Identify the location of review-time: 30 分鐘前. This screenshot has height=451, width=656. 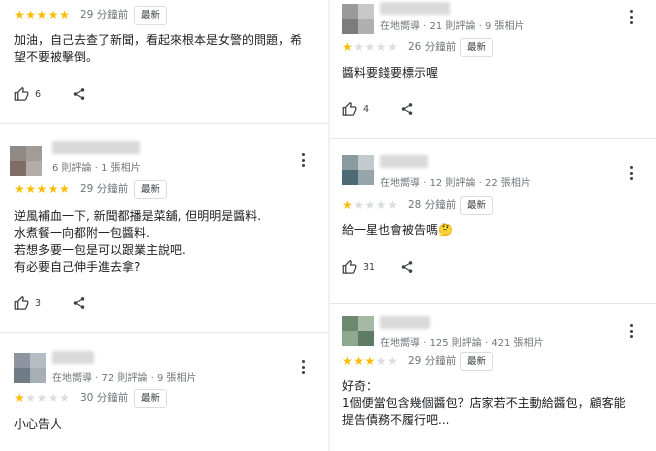
(104, 398).